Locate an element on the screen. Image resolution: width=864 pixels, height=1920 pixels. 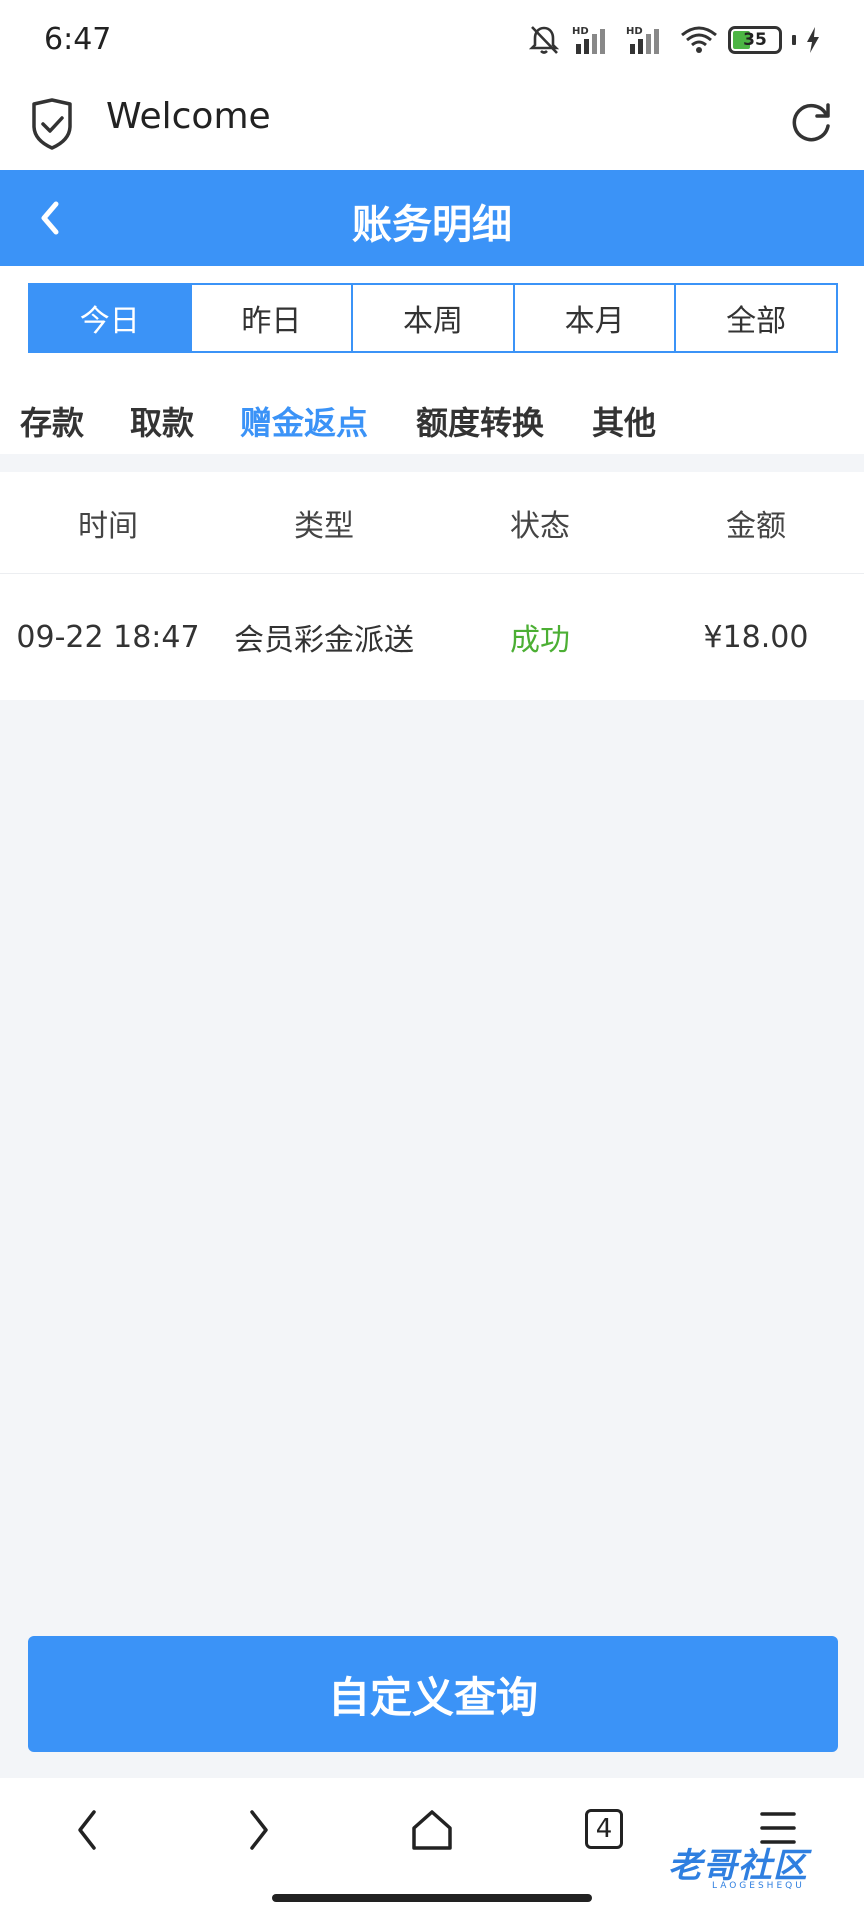
date-tab-yesterday: 昨日 is located at coordinates (270, 318).